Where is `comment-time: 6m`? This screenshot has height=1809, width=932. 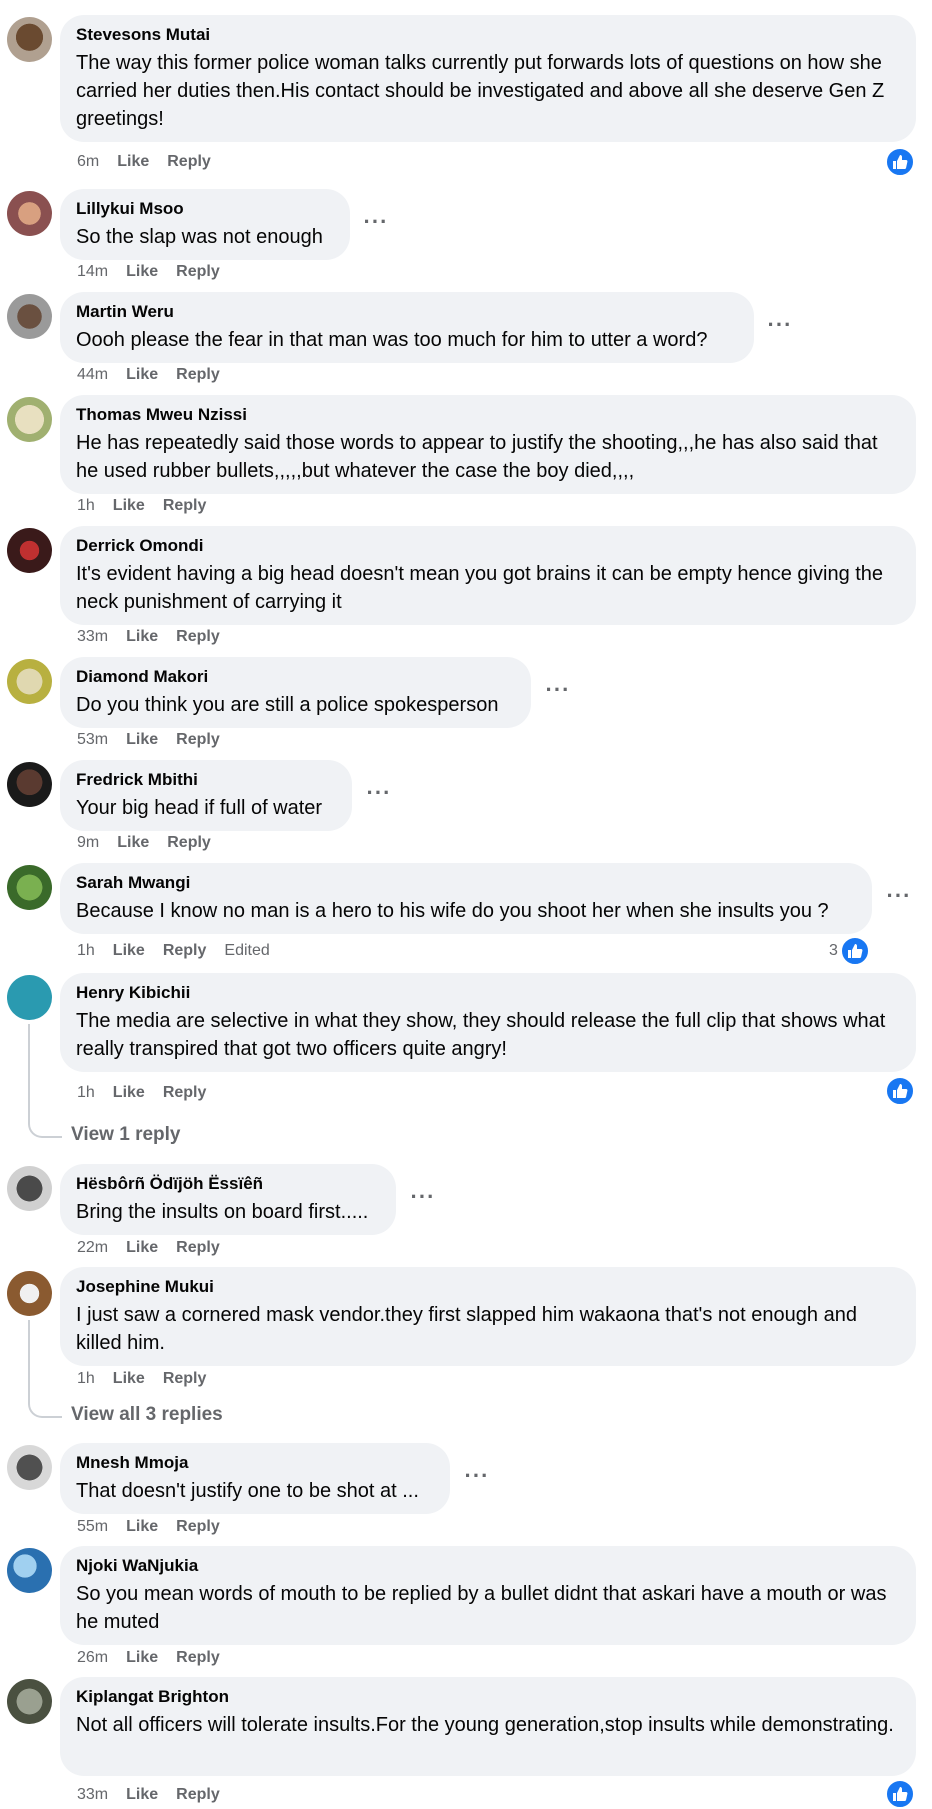 comment-time: 6m is located at coordinates (88, 161).